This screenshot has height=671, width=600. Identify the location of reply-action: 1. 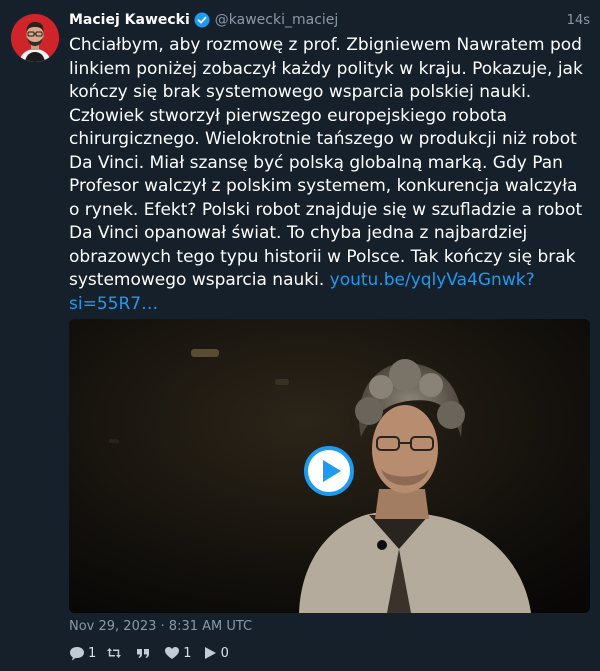
(82, 653).